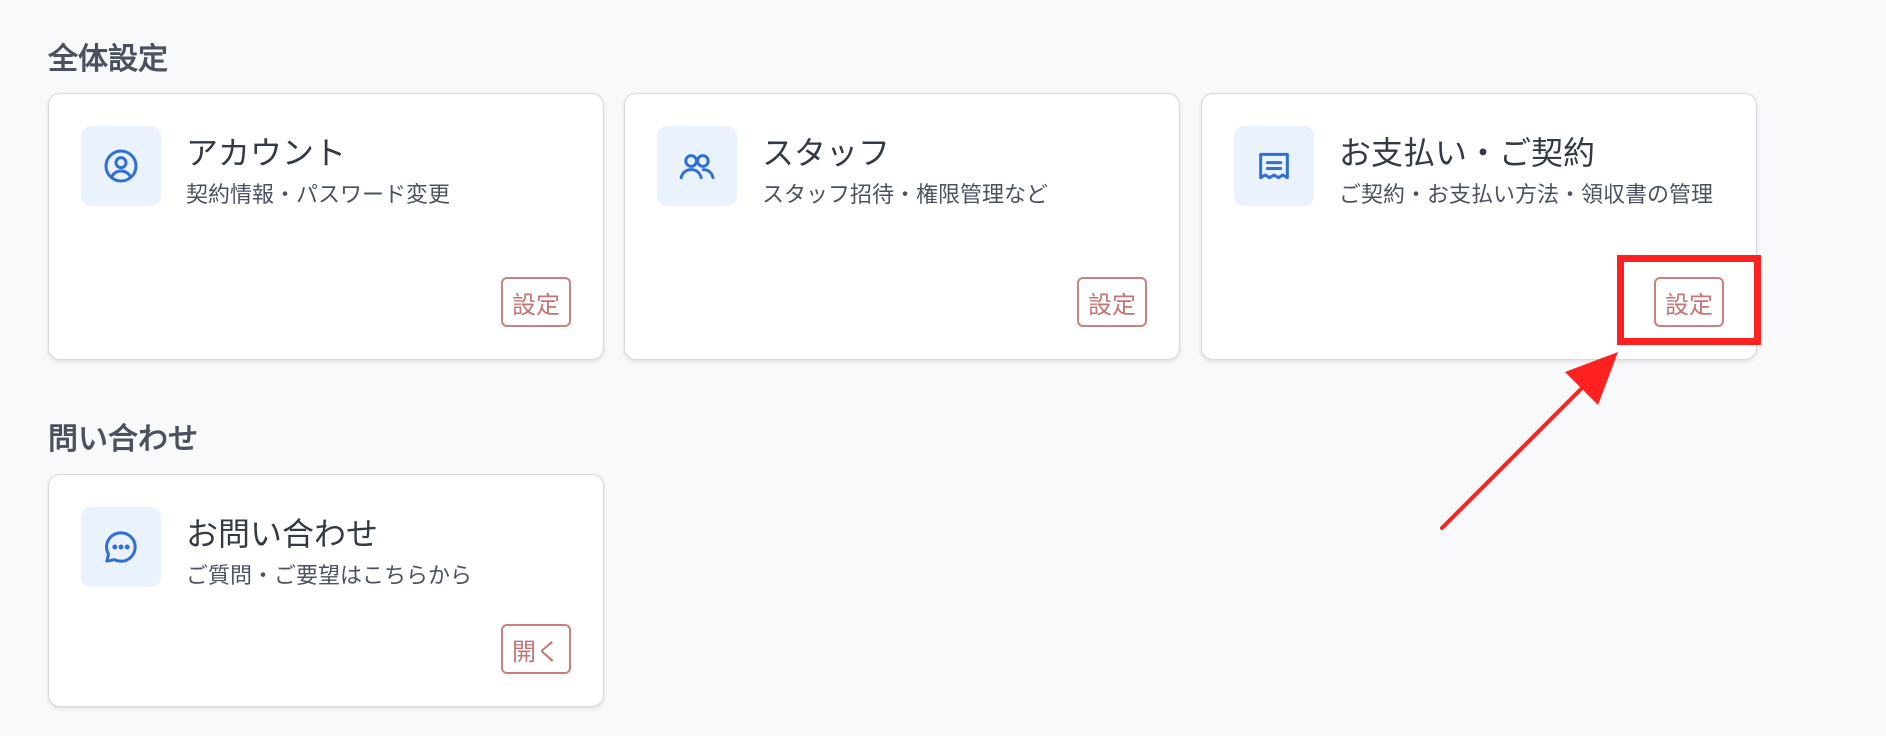 The image size is (1886, 736). Describe the element at coordinates (318, 195) in the screenshot. I see `card-account-desc: 契約情報・パスワード変更` at that location.